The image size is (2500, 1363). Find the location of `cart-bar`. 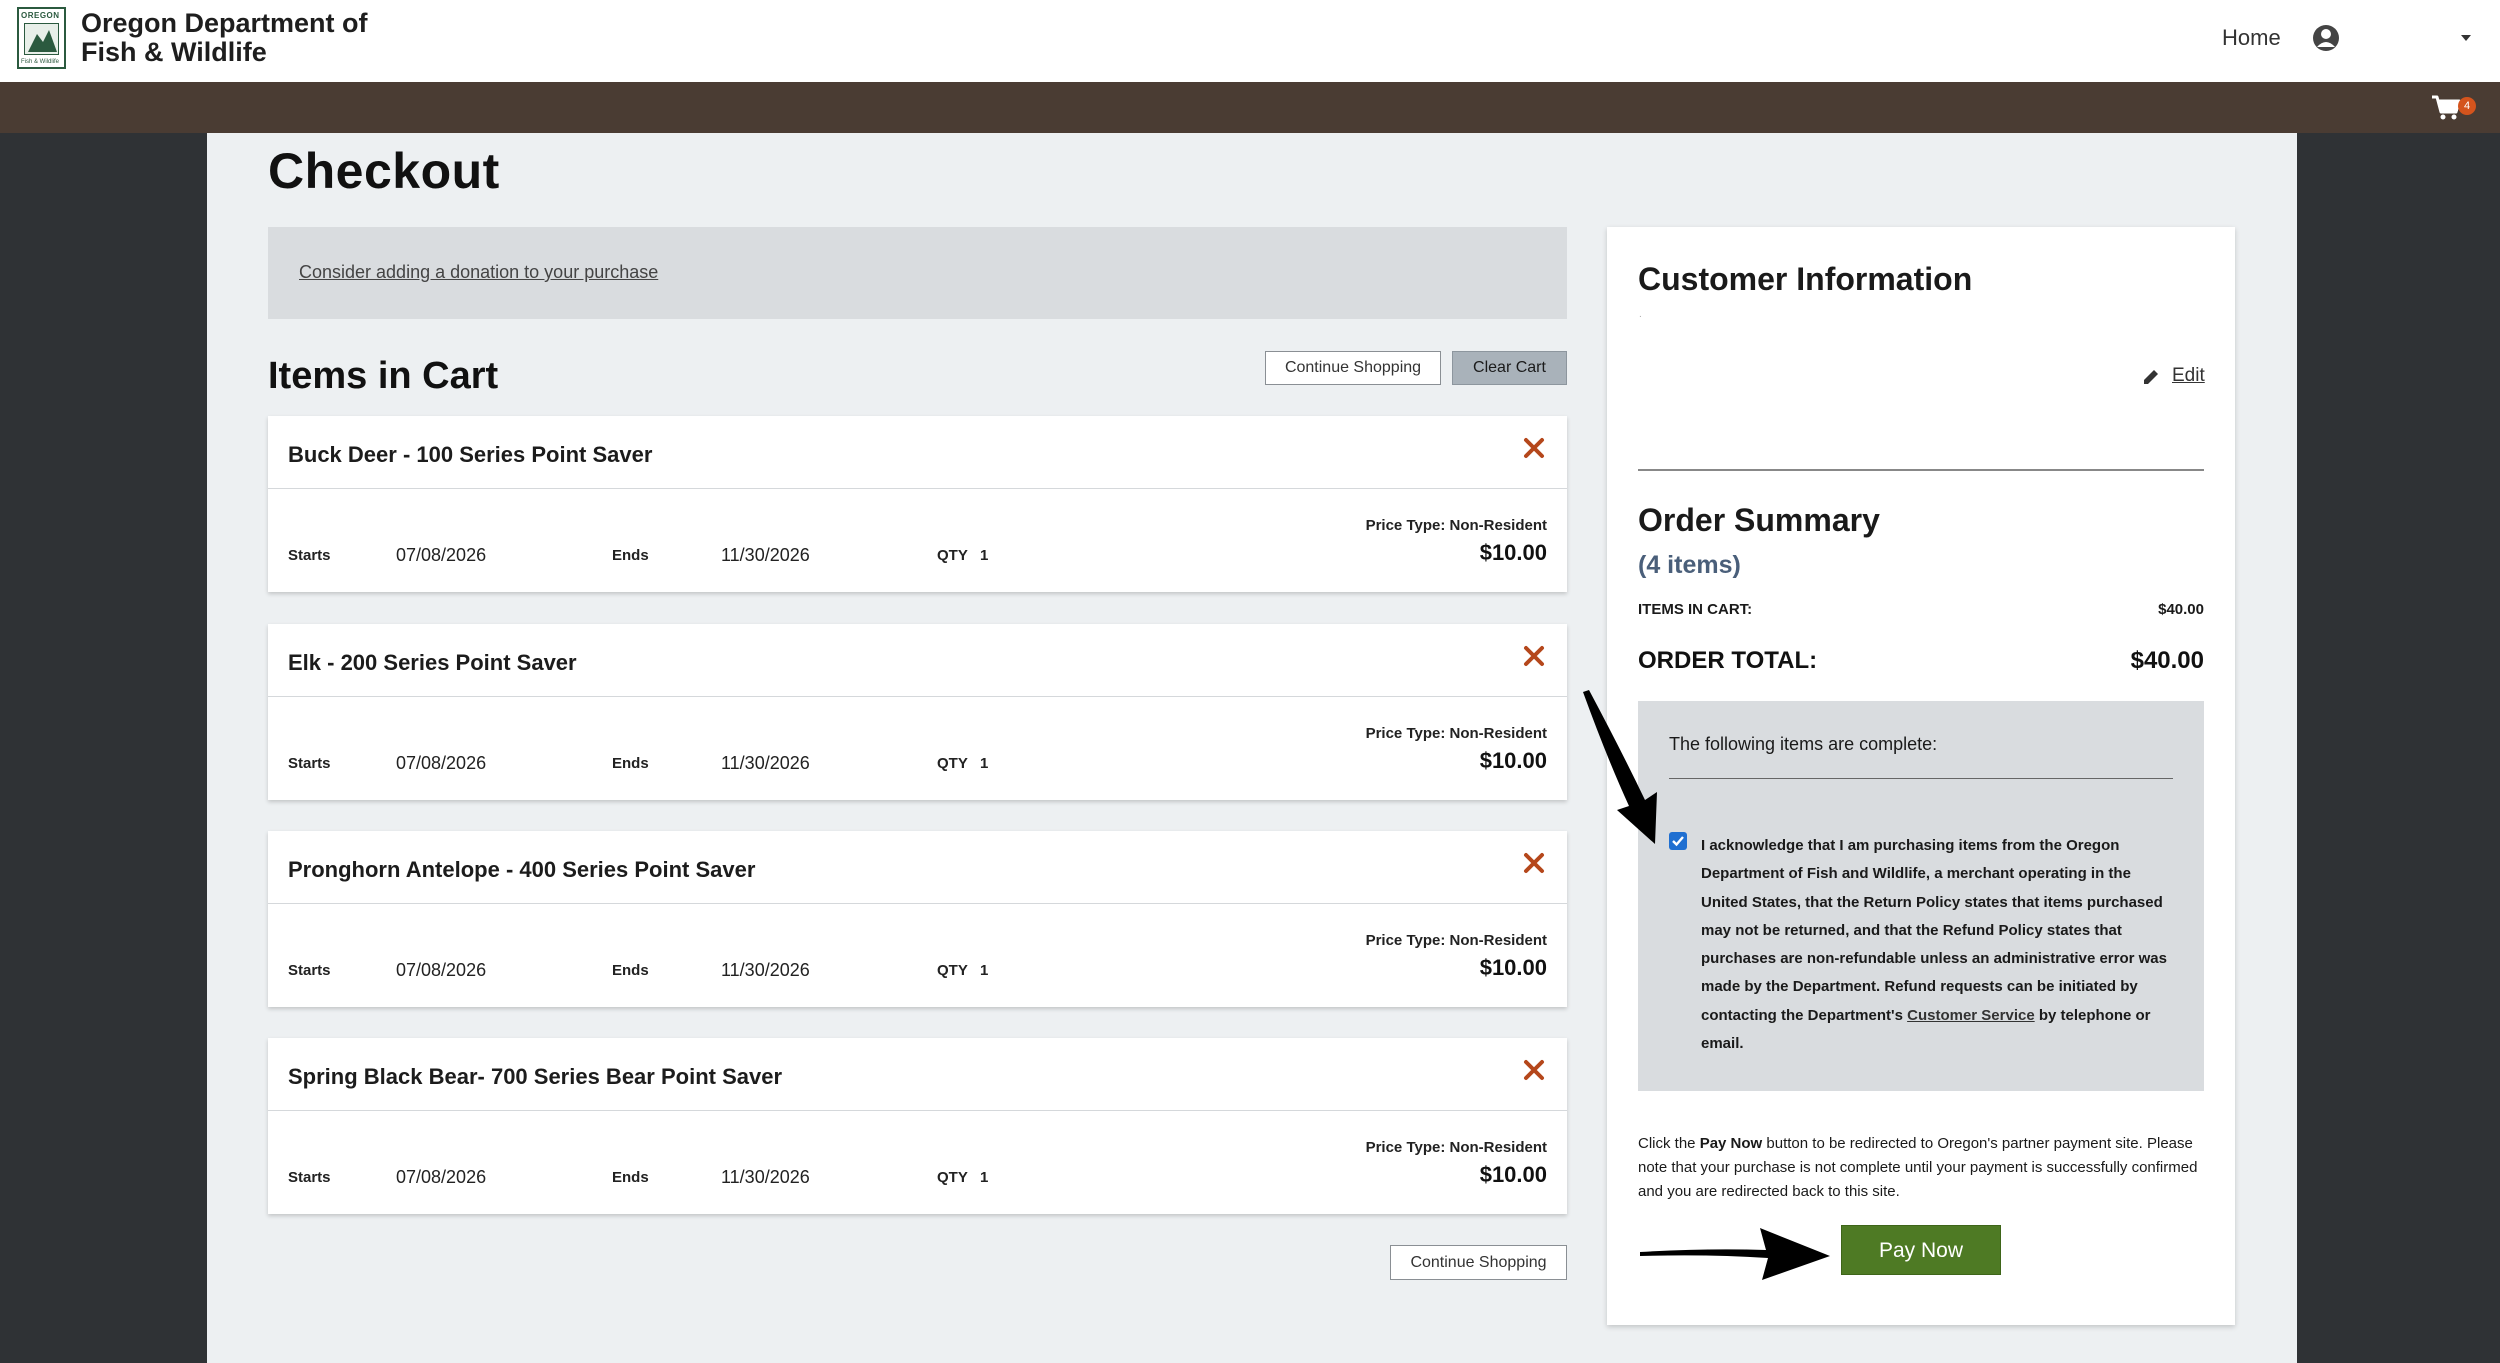

cart-bar is located at coordinates (1250, 107).